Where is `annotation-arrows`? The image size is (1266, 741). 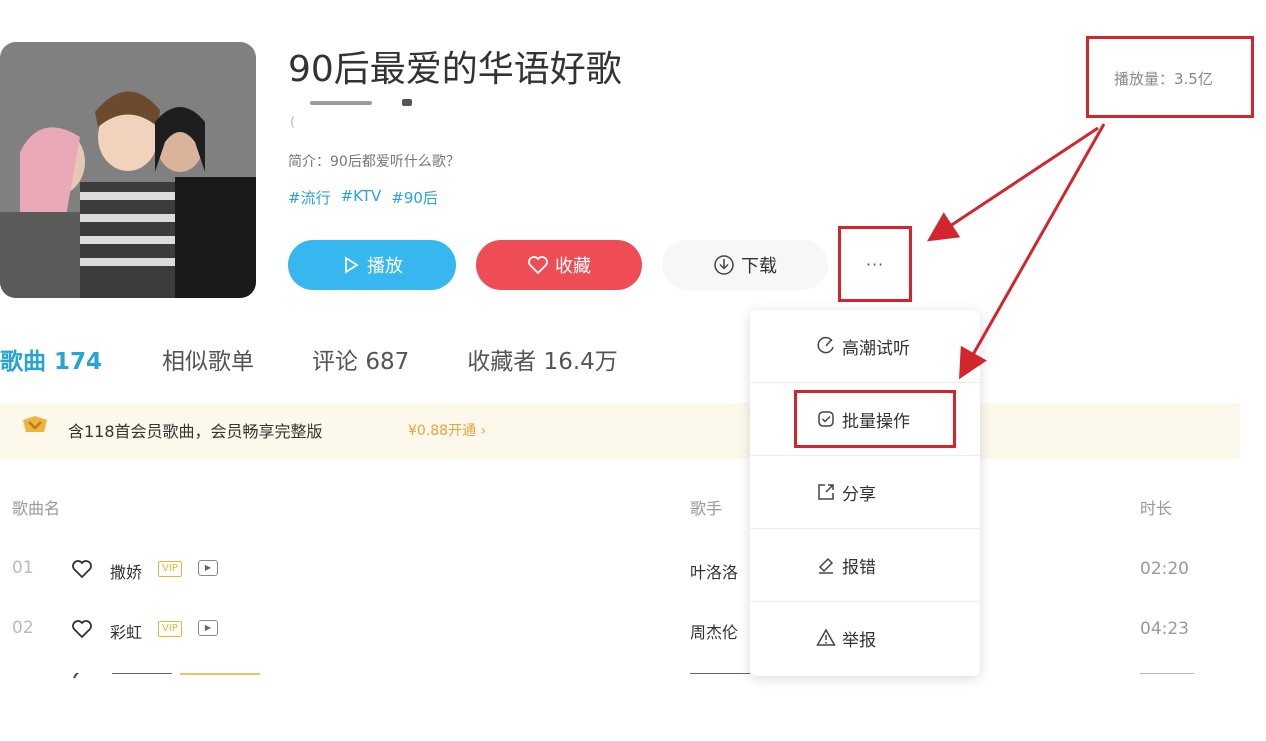 annotation-arrows is located at coordinates (1016, 251).